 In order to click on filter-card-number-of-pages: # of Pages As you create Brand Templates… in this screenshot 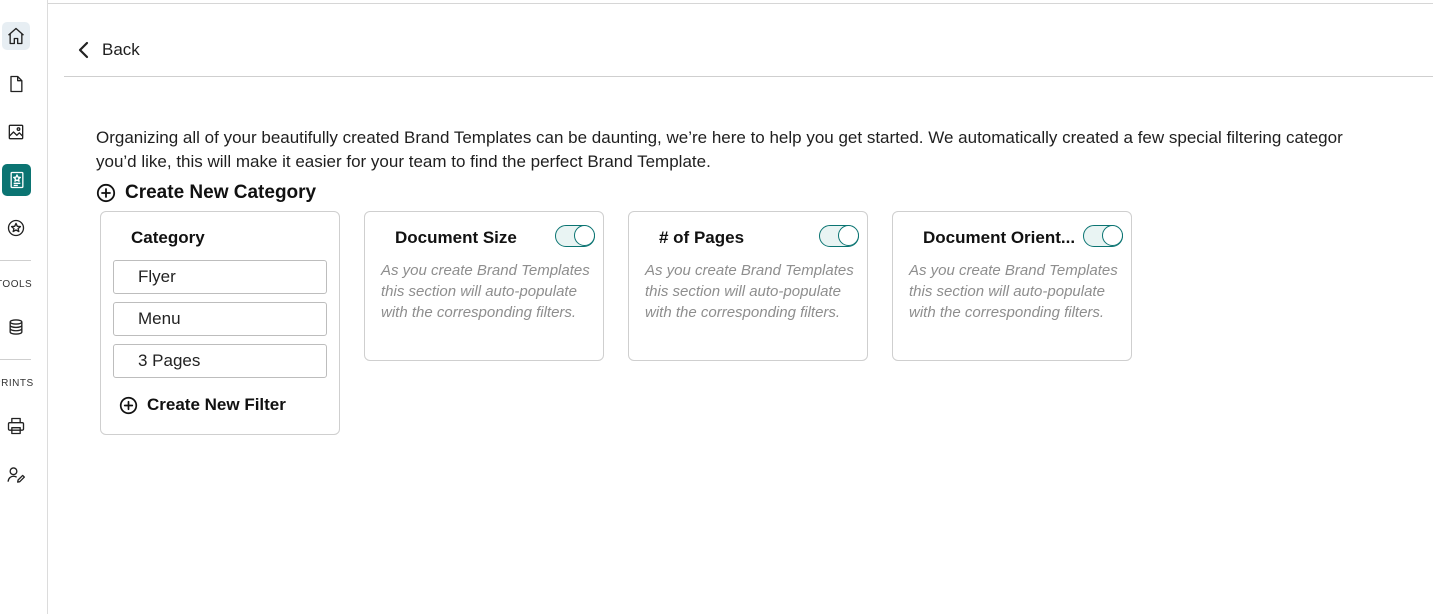, I will do `click(748, 286)`.